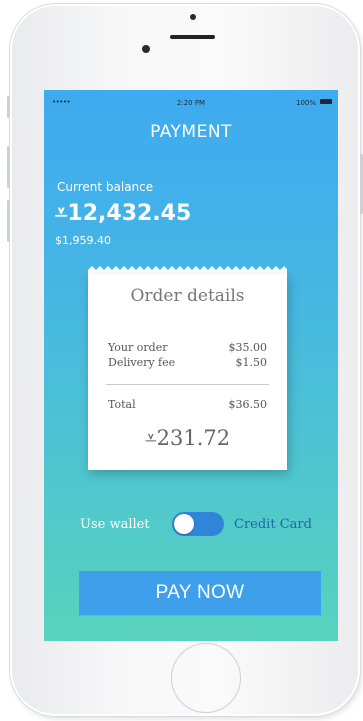 Image resolution: width=363 pixels, height=721 pixels. Describe the element at coordinates (191, 103) in the screenshot. I see `status-time: 2:20 PM` at that location.